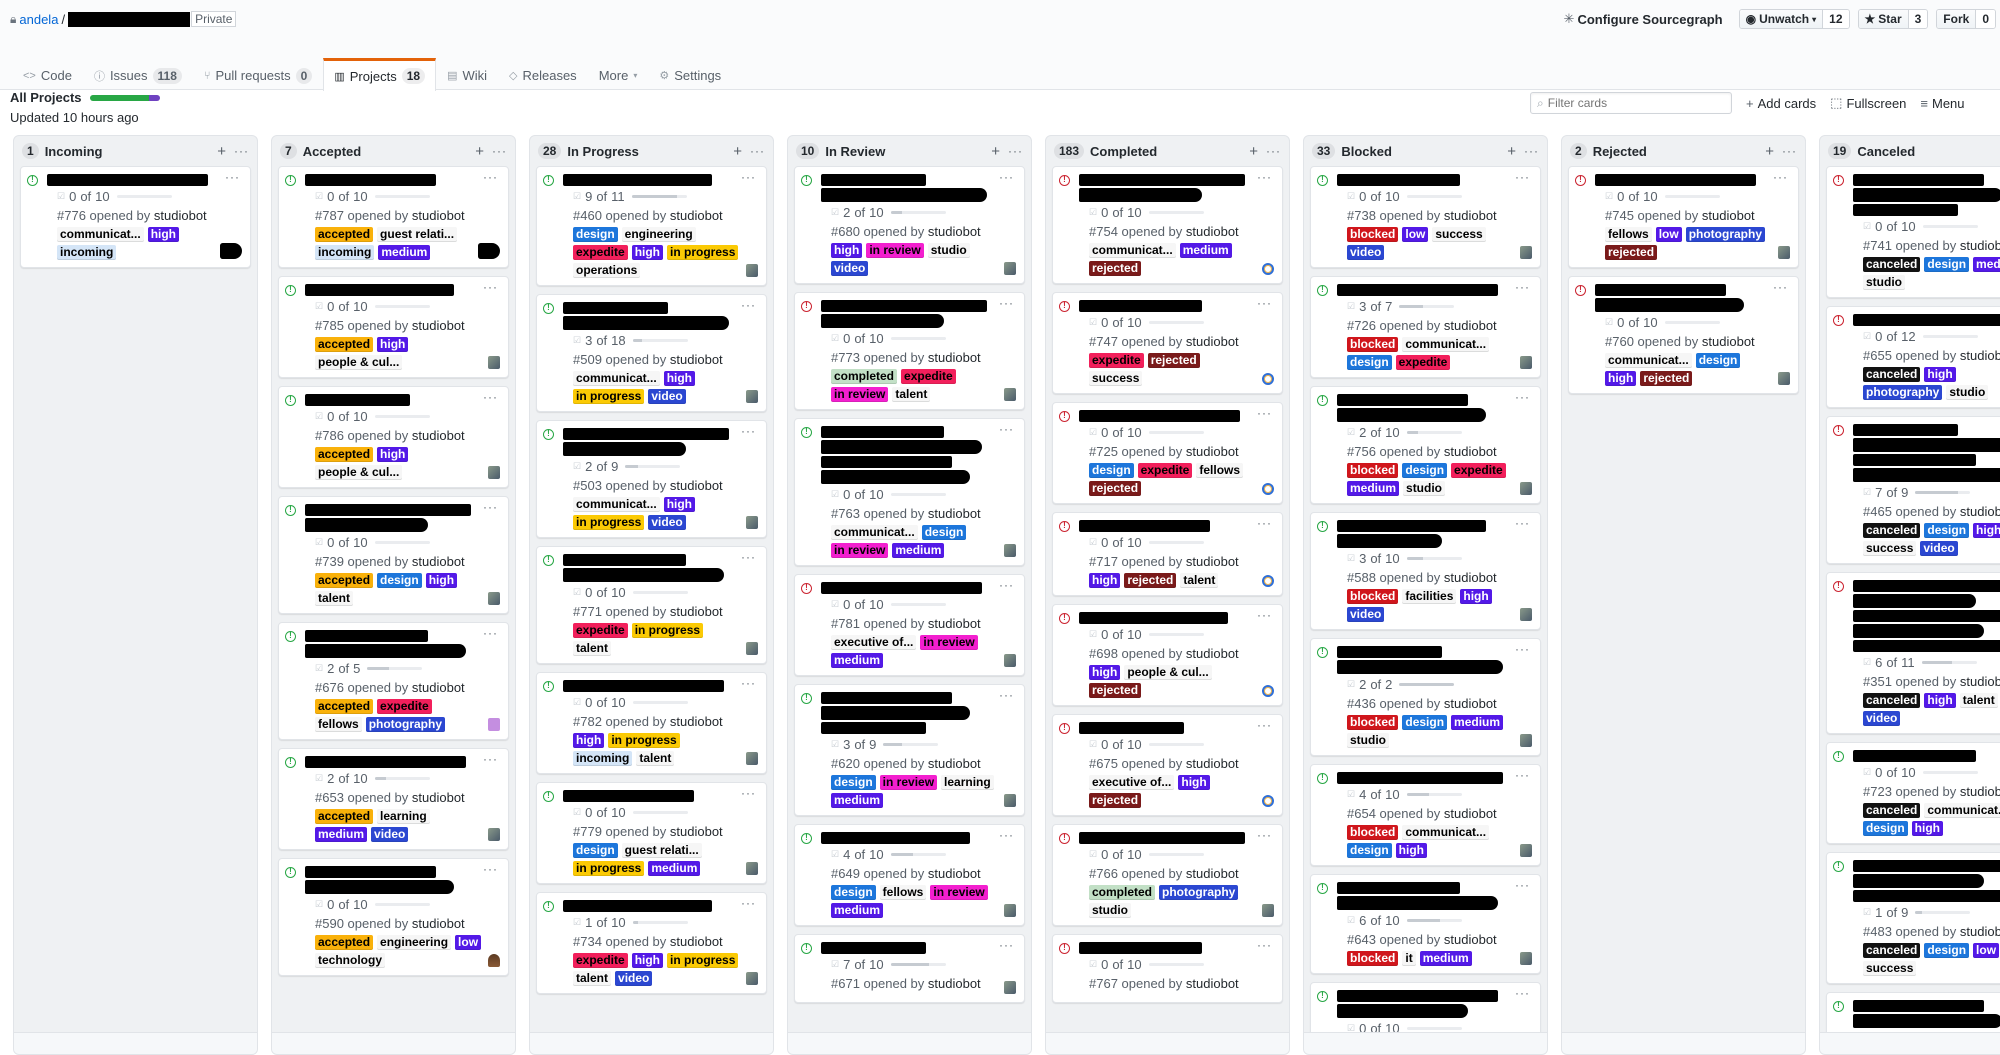 The width and height of the screenshot is (2000, 1055). I want to click on issue-number: #465, so click(1877, 511).